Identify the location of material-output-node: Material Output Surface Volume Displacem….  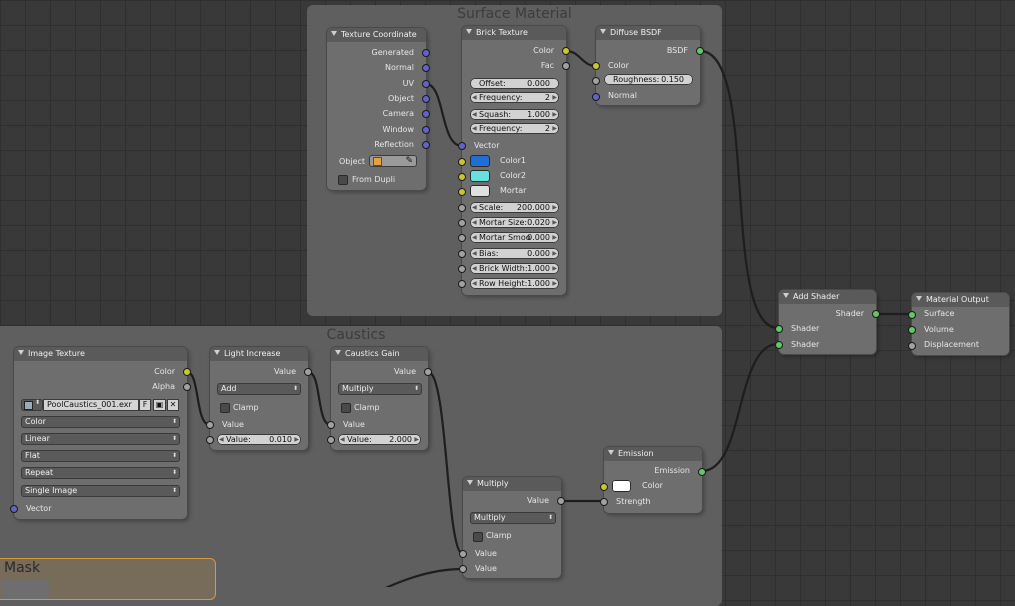
(958, 324).